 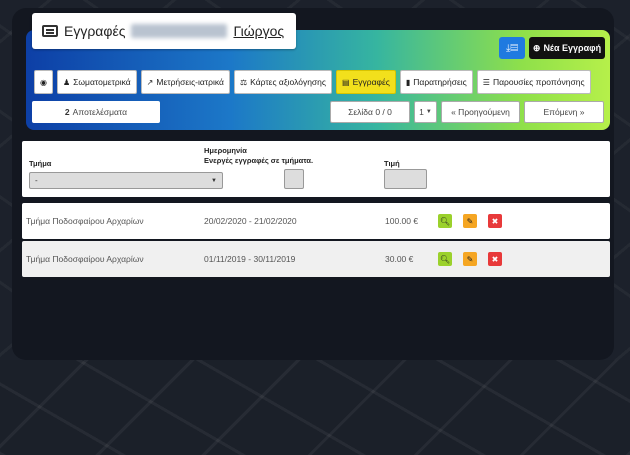 I want to click on price-input, so click(x=405, y=179).